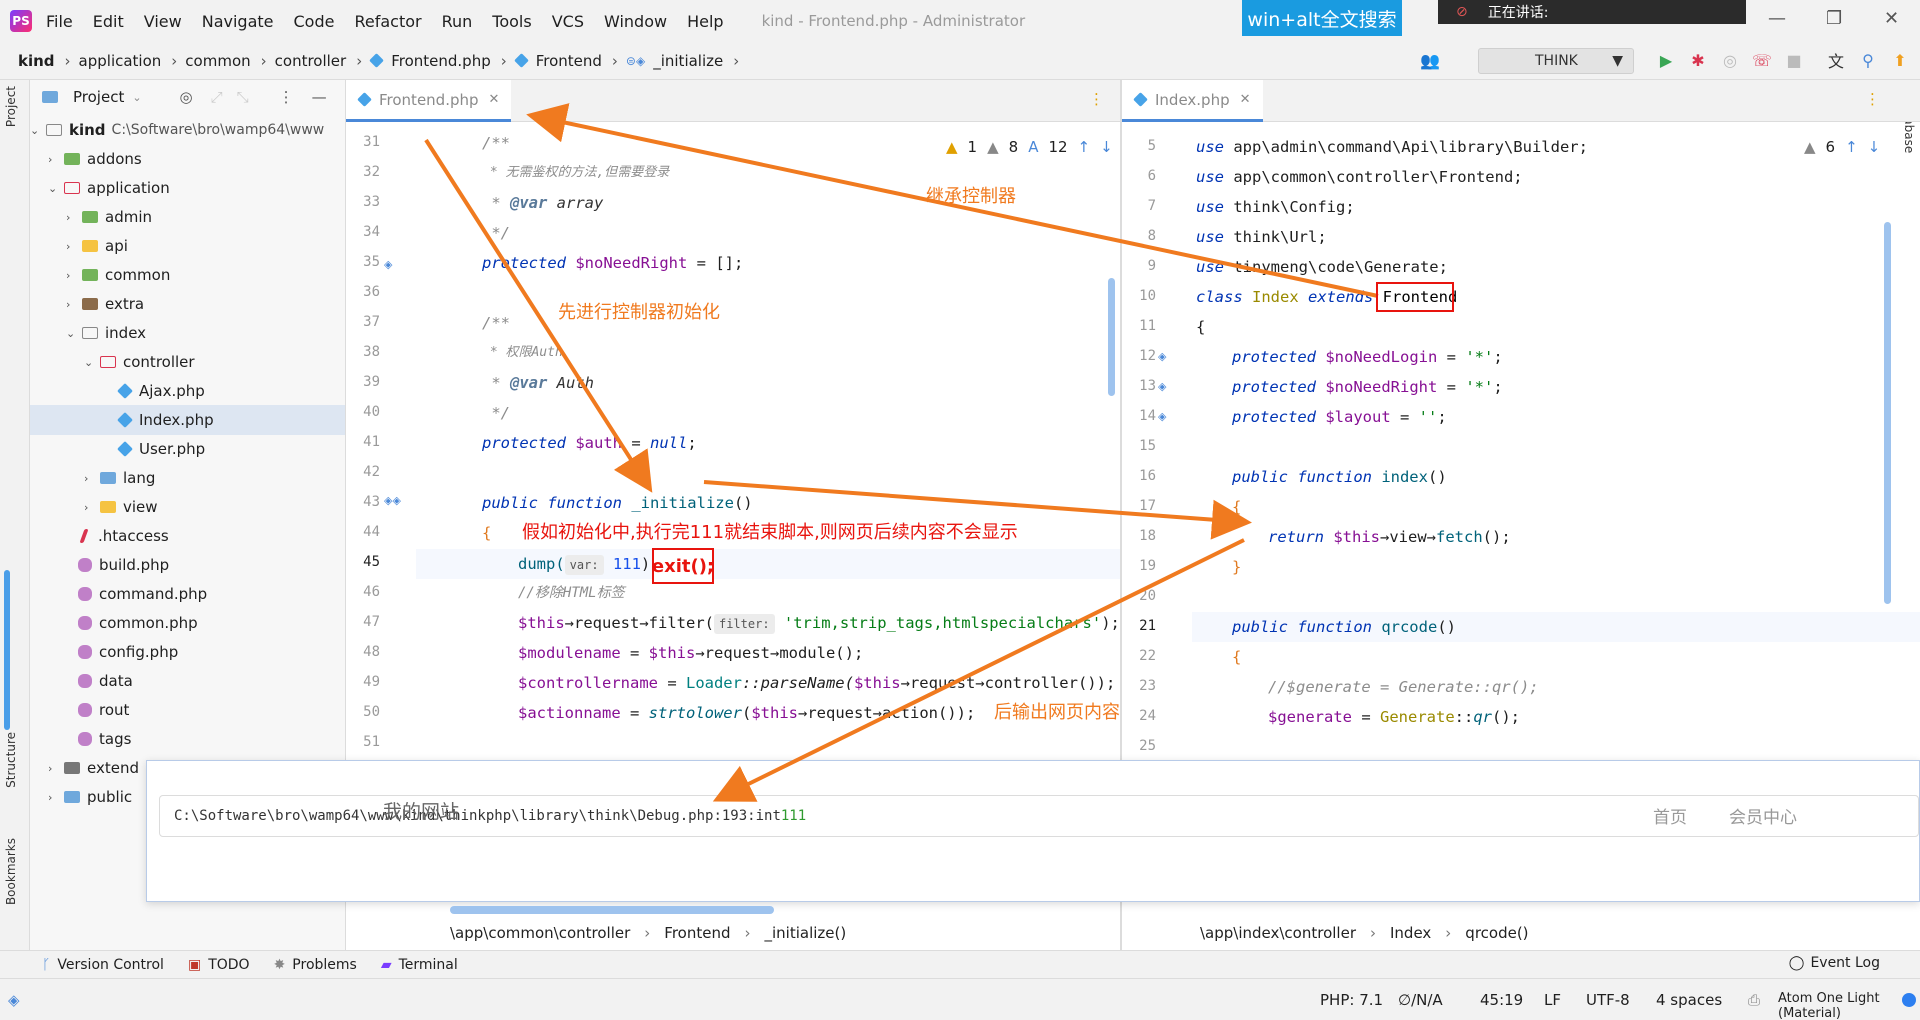 This screenshot has height=1020, width=1920. Describe the element at coordinates (217, 97) in the screenshot. I see `expand-all-icon: ⤢` at that location.